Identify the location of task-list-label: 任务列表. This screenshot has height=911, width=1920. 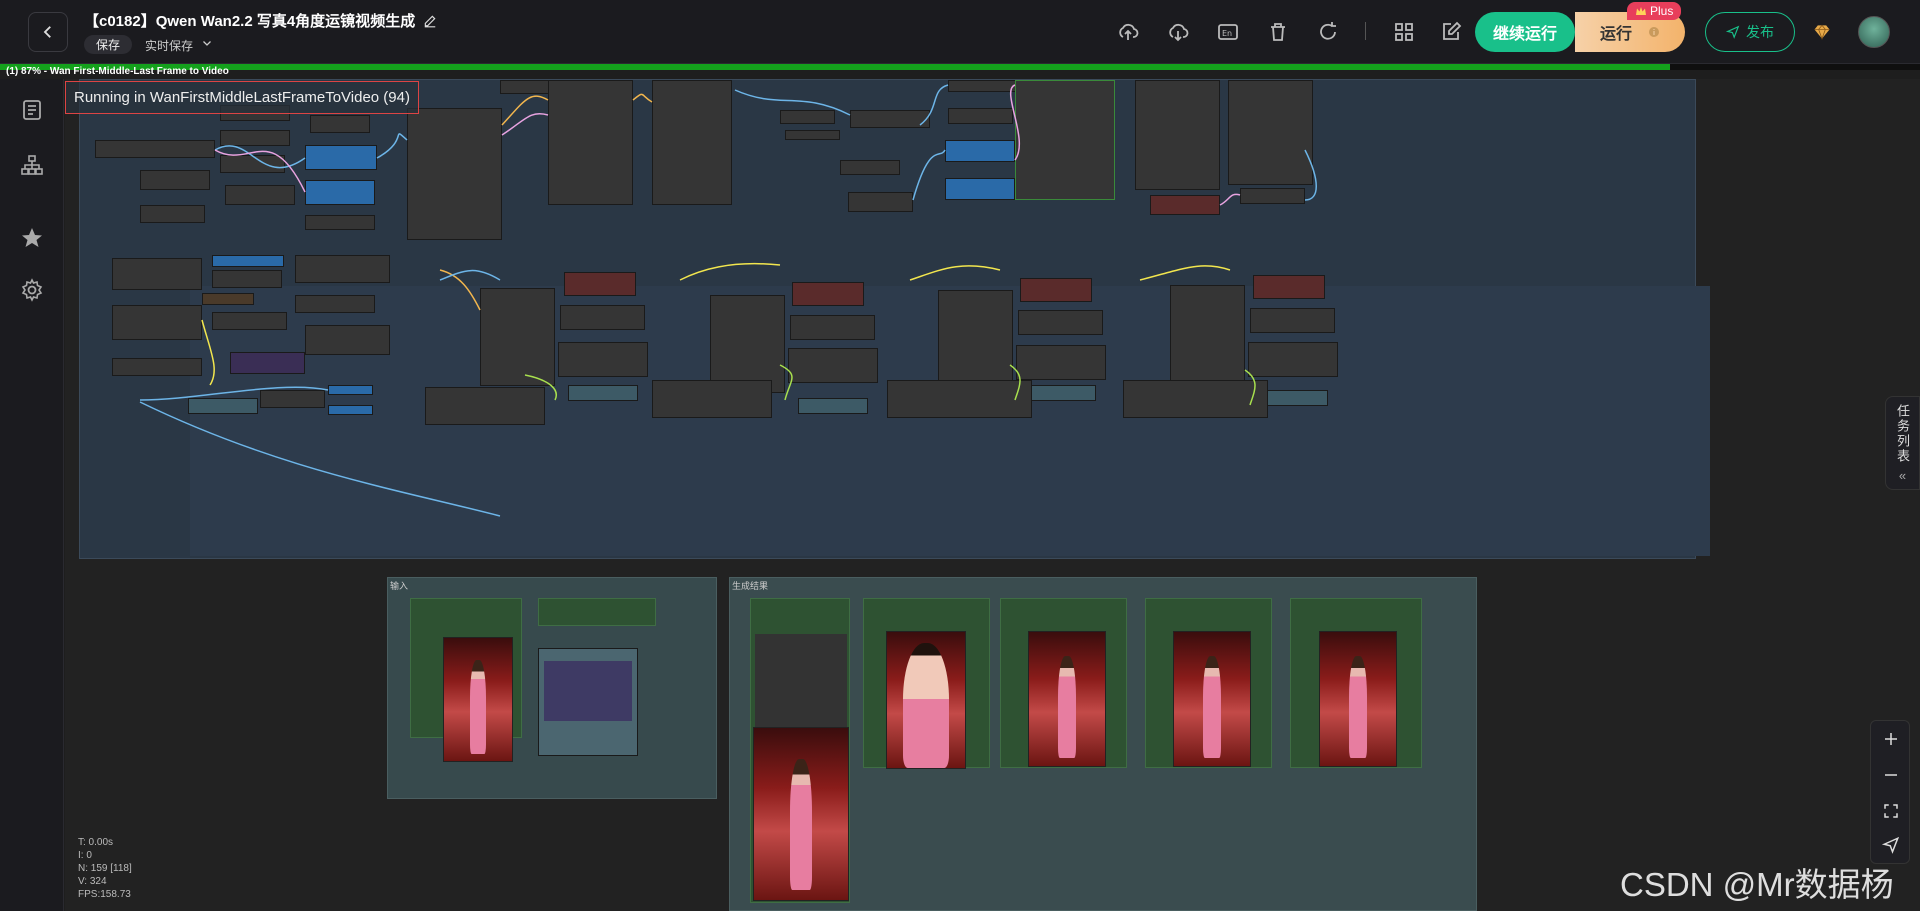
(1902, 433).